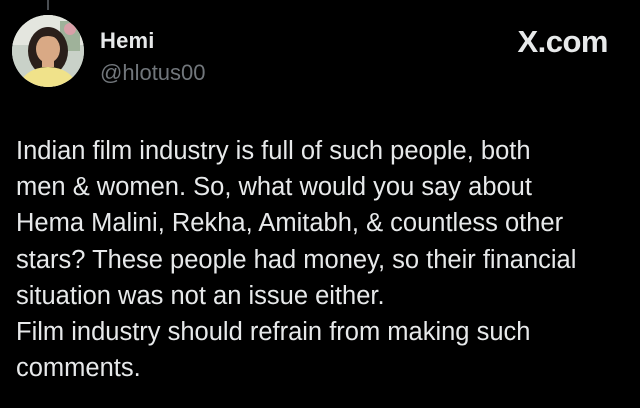 Image resolution: width=640 pixels, height=408 pixels. Describe the element at coordinates (48, 5) in the screenshot. I see `thread-connector-line` at that location.